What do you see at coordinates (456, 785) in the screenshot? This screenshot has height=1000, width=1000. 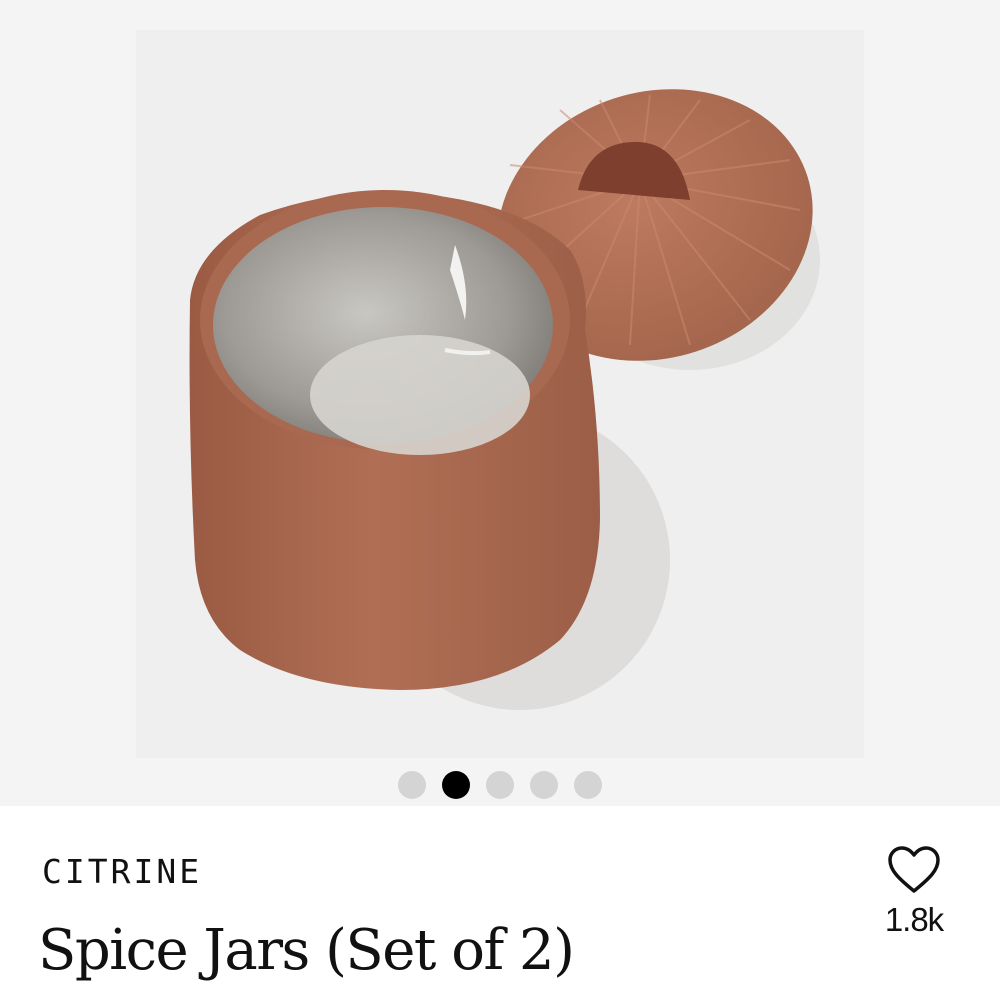 I see `pagination-dot-active` at bounding box center [456, 785].